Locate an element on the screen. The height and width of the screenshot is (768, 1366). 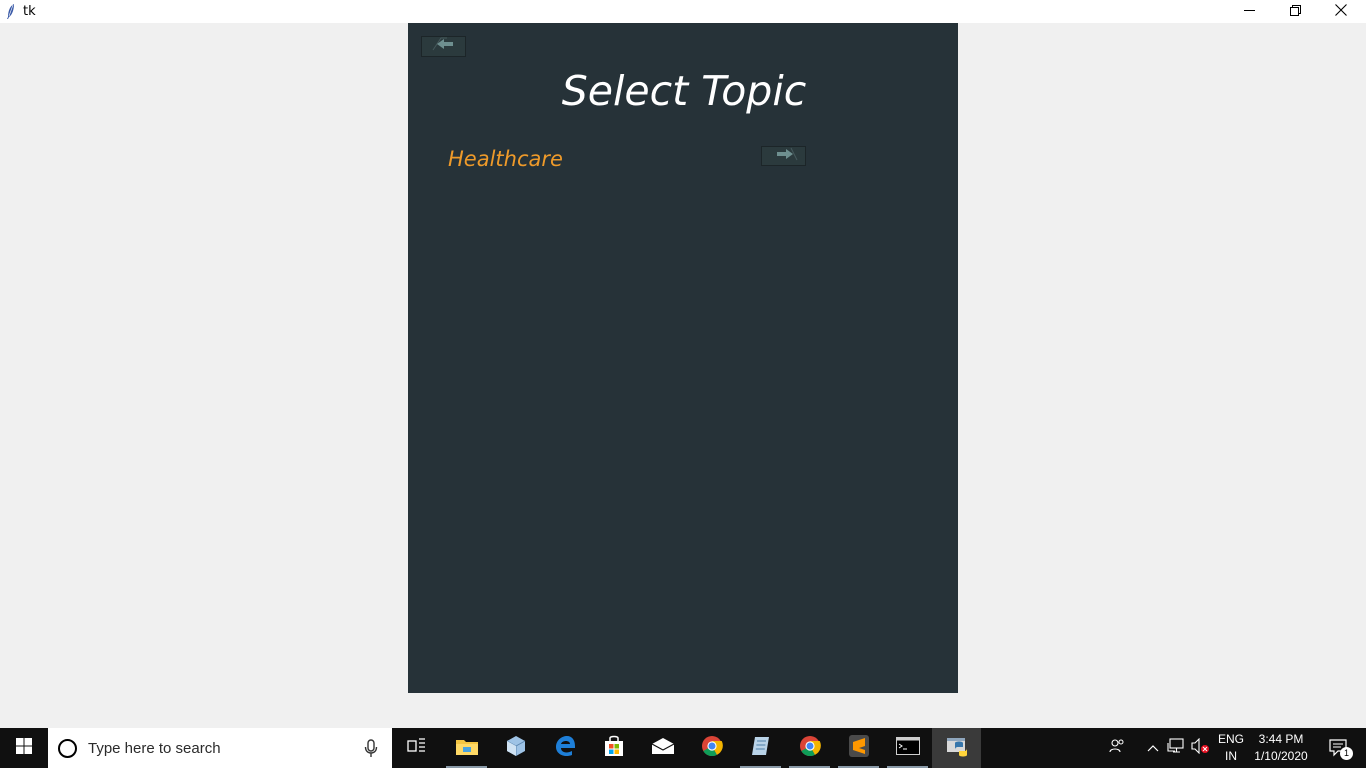
python-icon is located at coordinates (957, 748).